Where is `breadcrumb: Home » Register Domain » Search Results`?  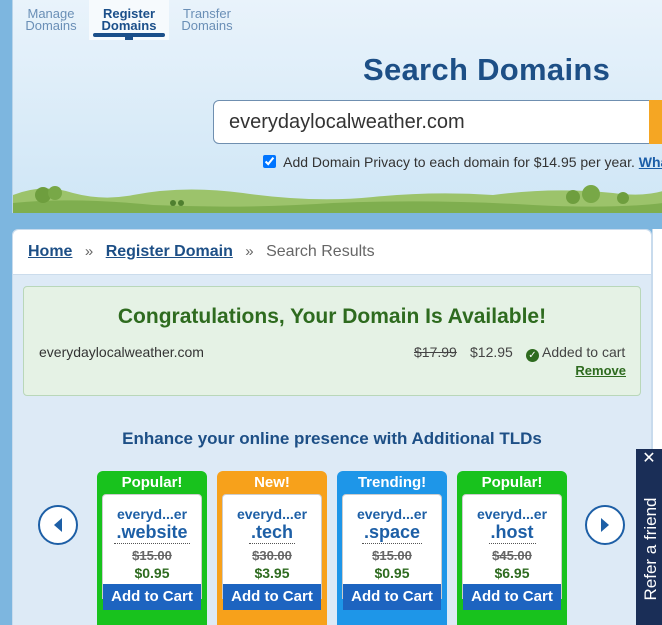 breadcrumb: Home » Register Domain » Search Results is located at coordinates (332, 252).